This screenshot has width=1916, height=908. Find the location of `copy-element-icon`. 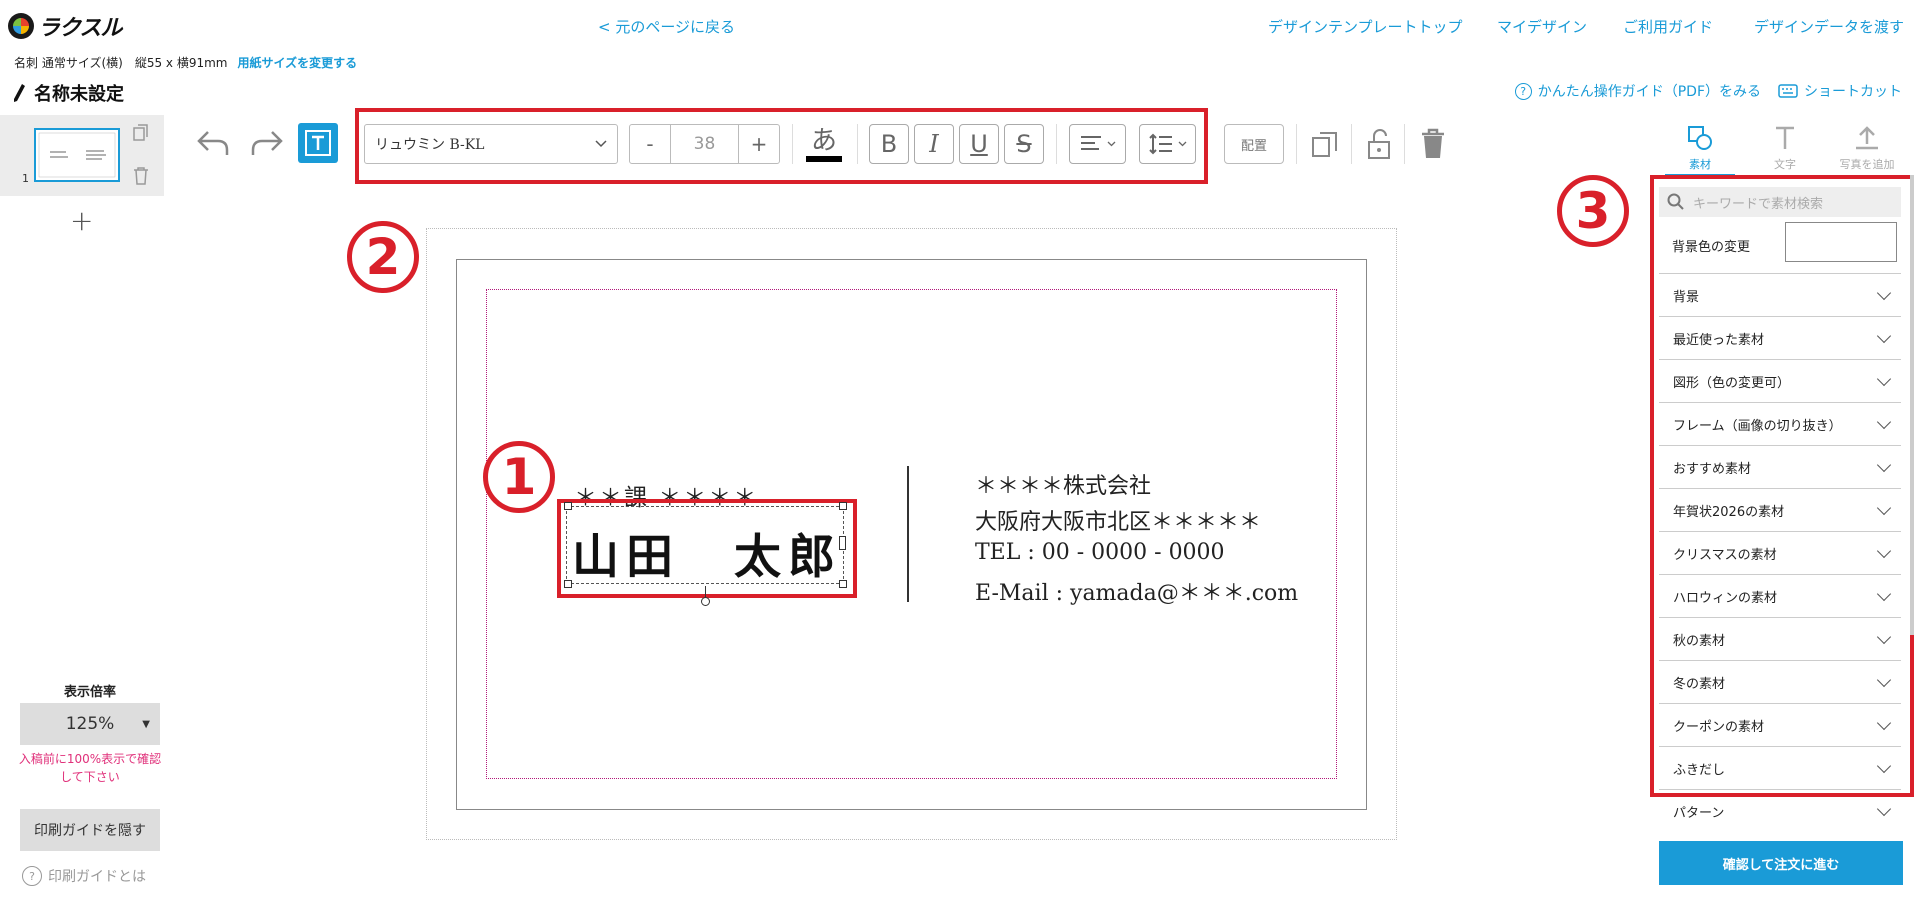

copy-element-icon is located at coordinates (1325, 145).